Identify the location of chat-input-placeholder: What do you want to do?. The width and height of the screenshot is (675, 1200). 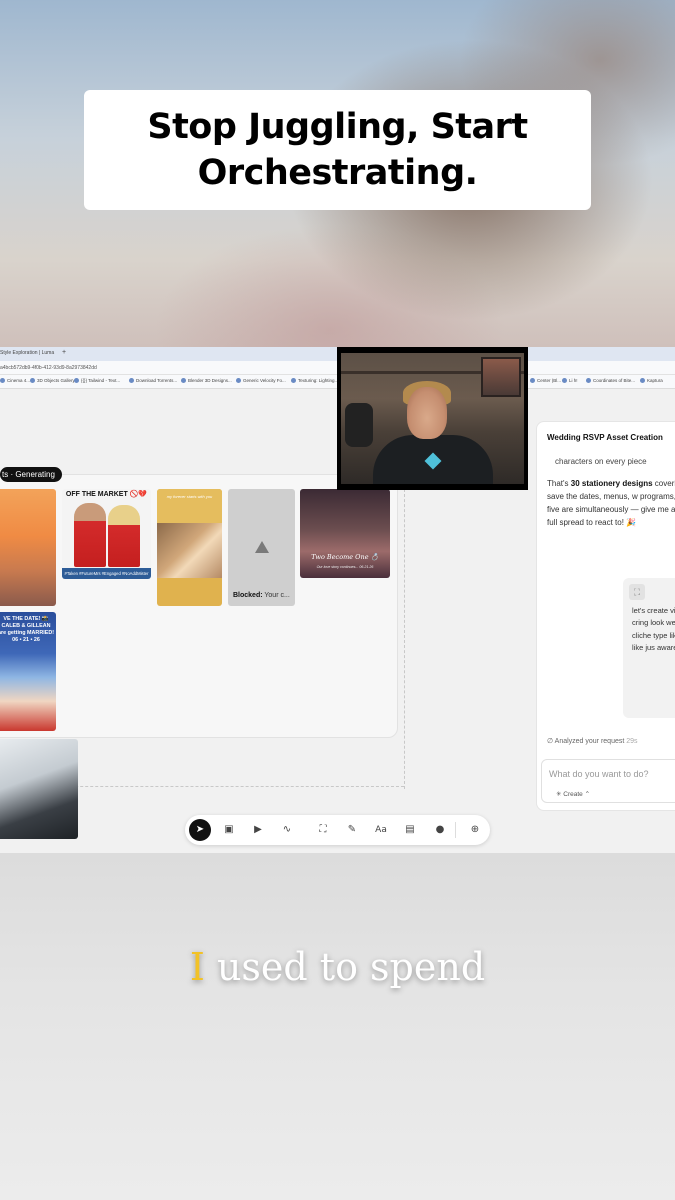
(599, 774).